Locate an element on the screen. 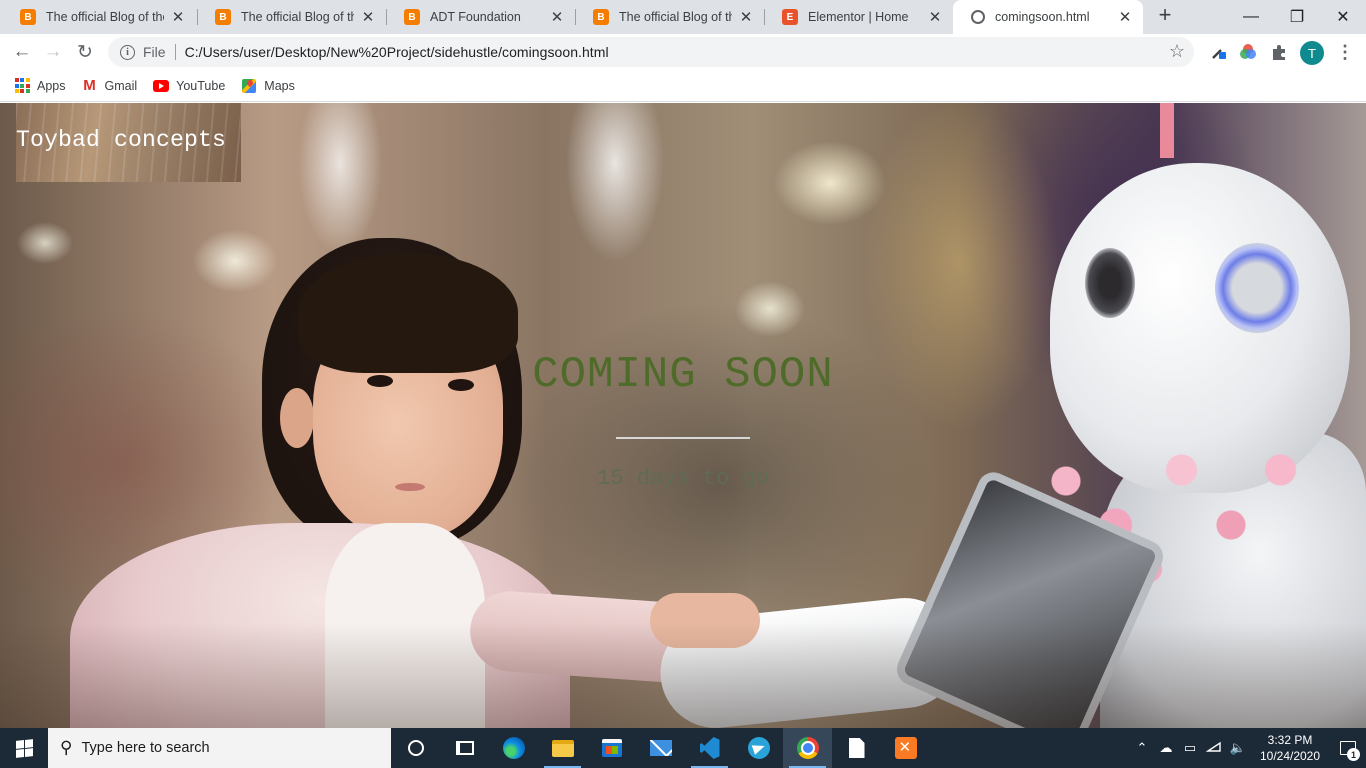 This screenshot has height=768, width=1366. bookmark-youtube: YouTube is located at coordinates (189, 86).